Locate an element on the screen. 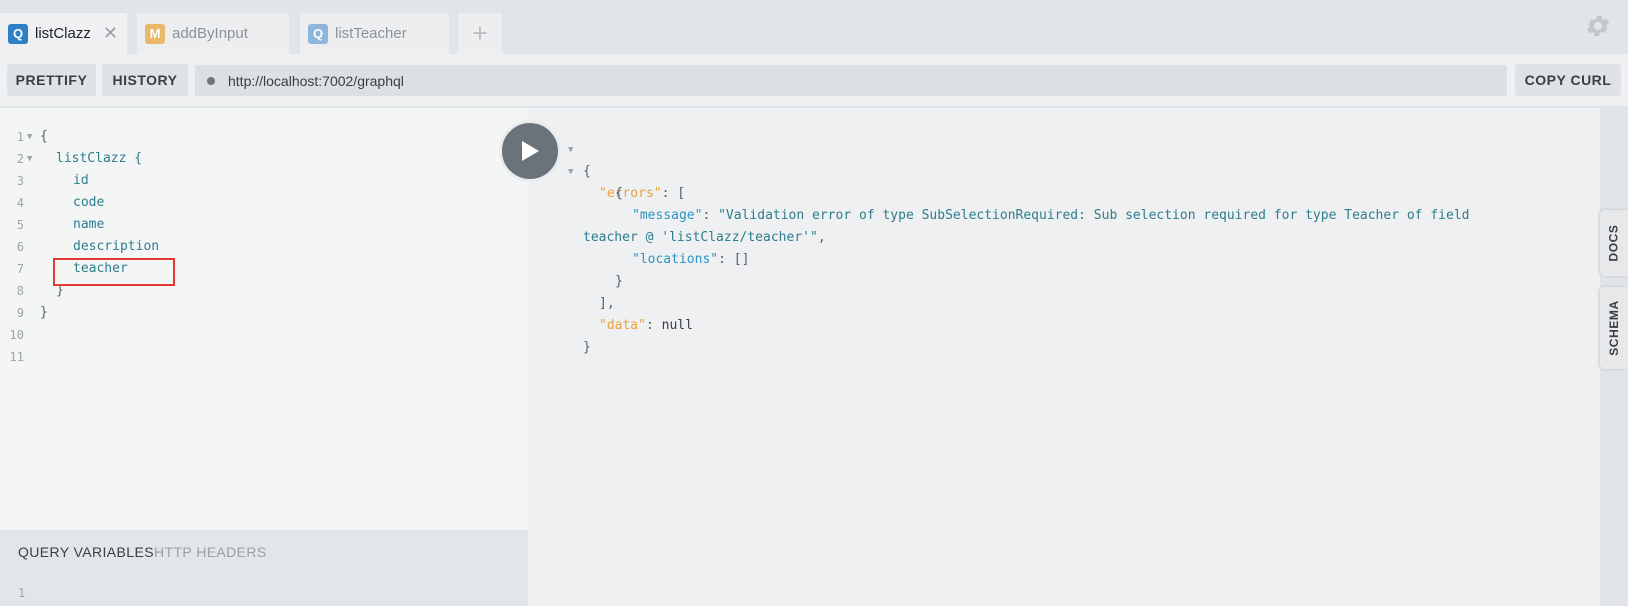 The height and width of the screenshot is (606, 1628). docs-tab-label: DOCS is located at coordinates (1614, 243).